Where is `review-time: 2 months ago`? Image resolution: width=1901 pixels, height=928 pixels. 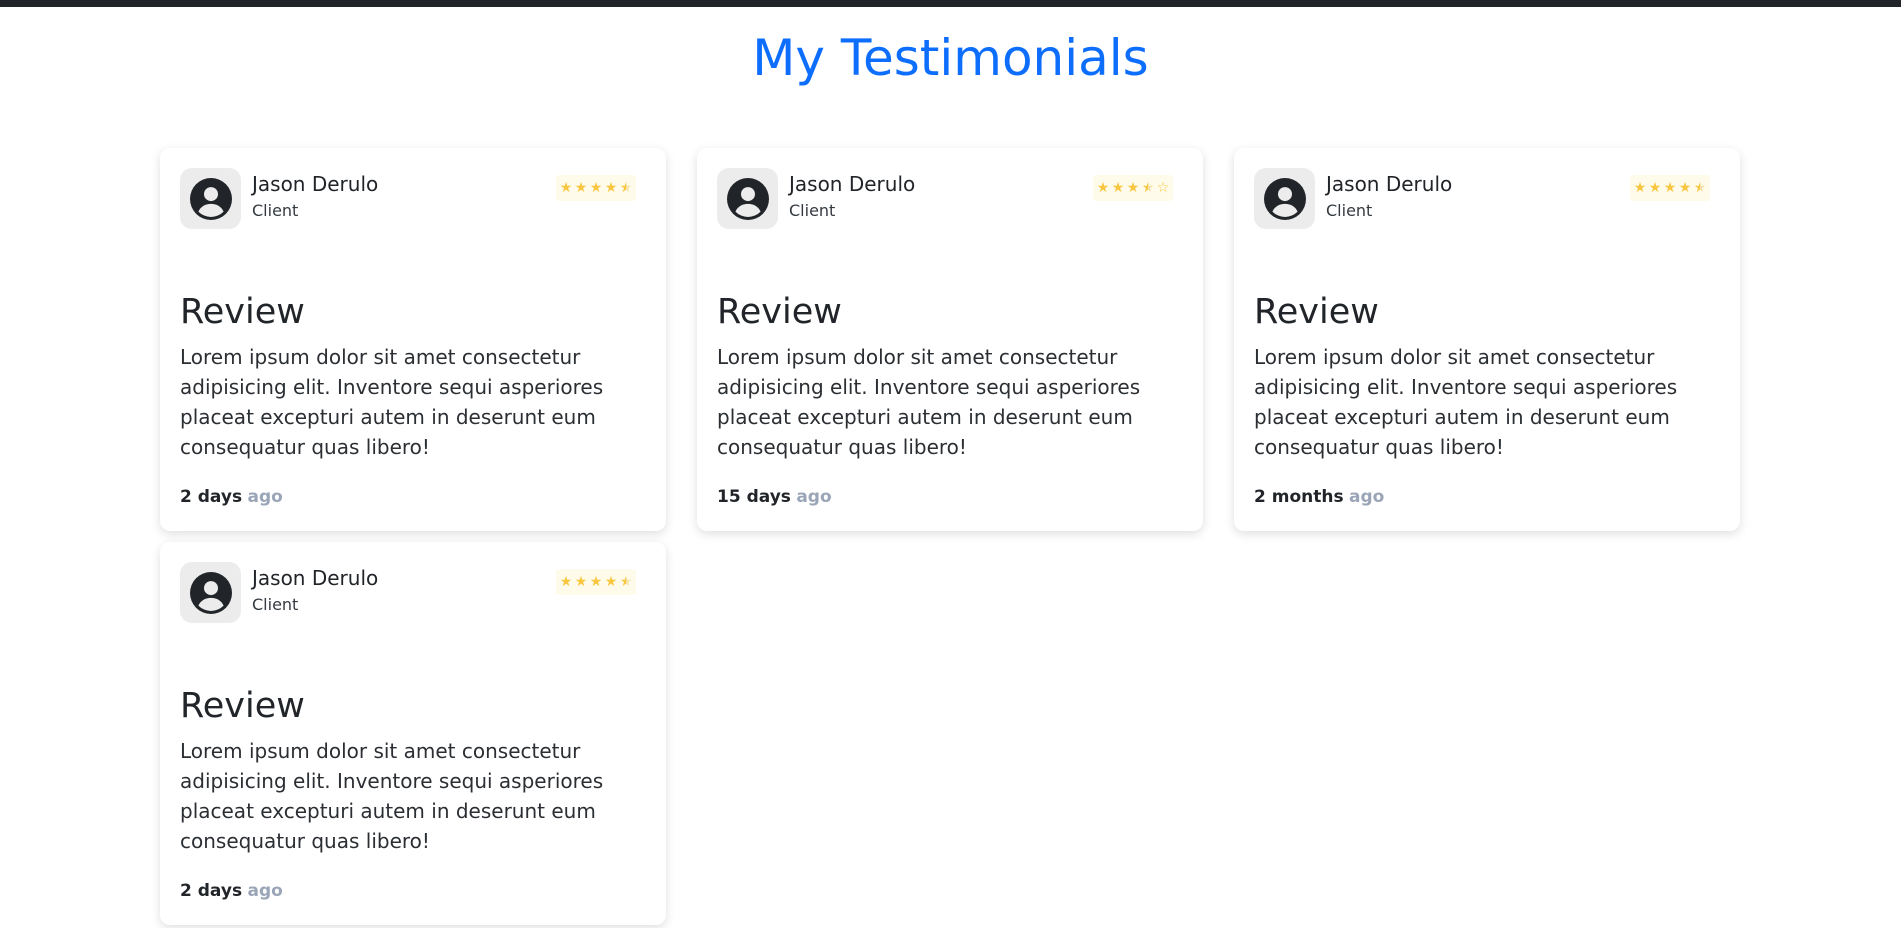
review-time: 2 months ago is located at coordinates (1319, 497).